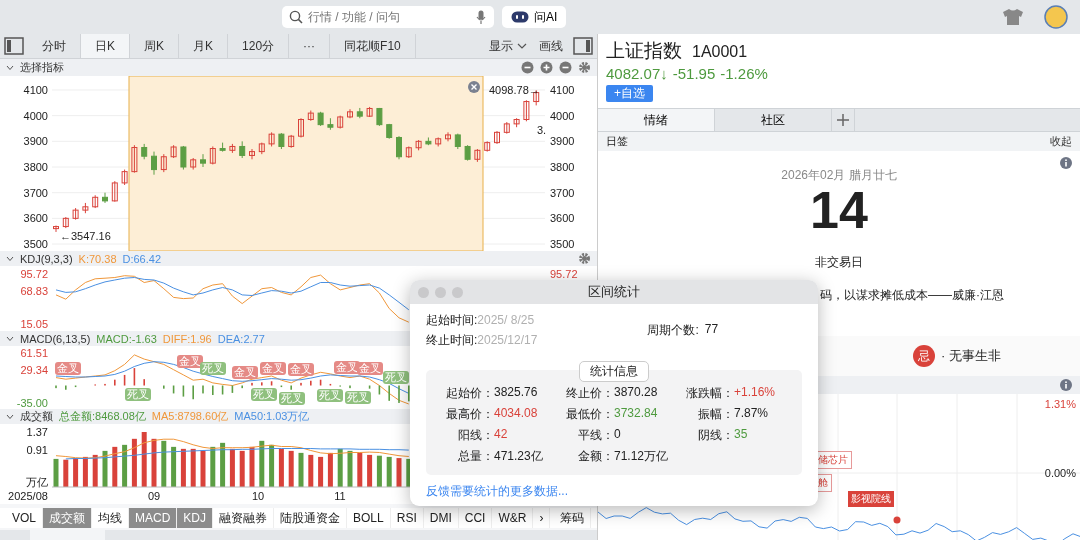 This screenshot has height=540, width=1080. Describe the element at coordinates (507, 340) in the screenshot. I see `end-date: 2025/12/17` at that location.